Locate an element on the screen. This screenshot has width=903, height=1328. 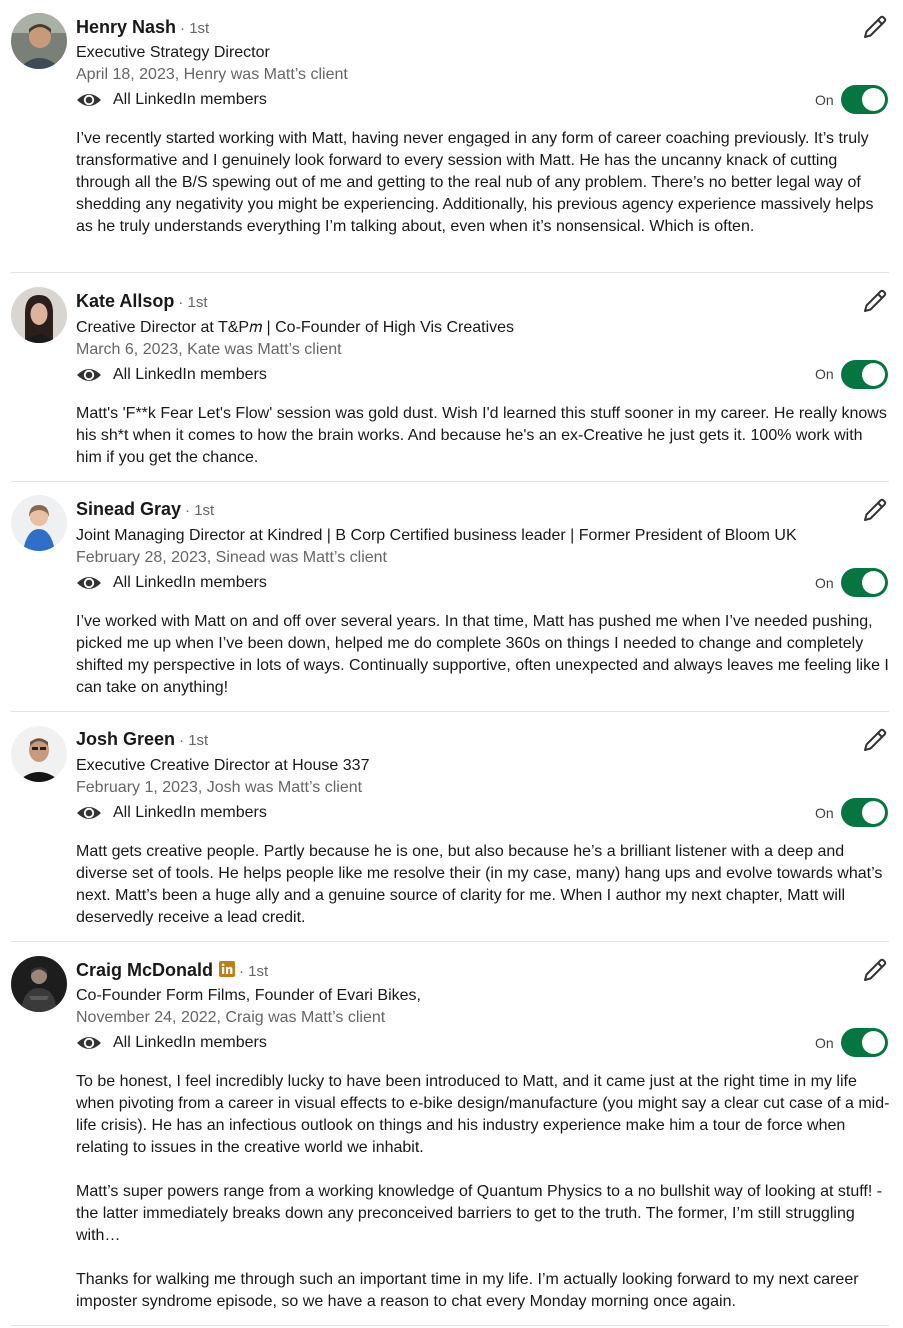
name-line: Henry Nash · 1st is located at coordinates (142, 28).